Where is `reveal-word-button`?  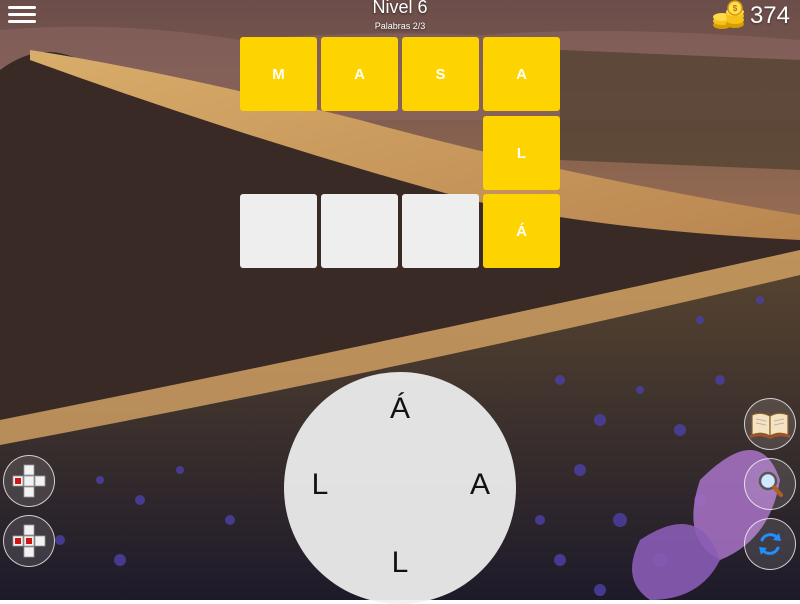 reveal-word-button is located at coordinates (29, 541).